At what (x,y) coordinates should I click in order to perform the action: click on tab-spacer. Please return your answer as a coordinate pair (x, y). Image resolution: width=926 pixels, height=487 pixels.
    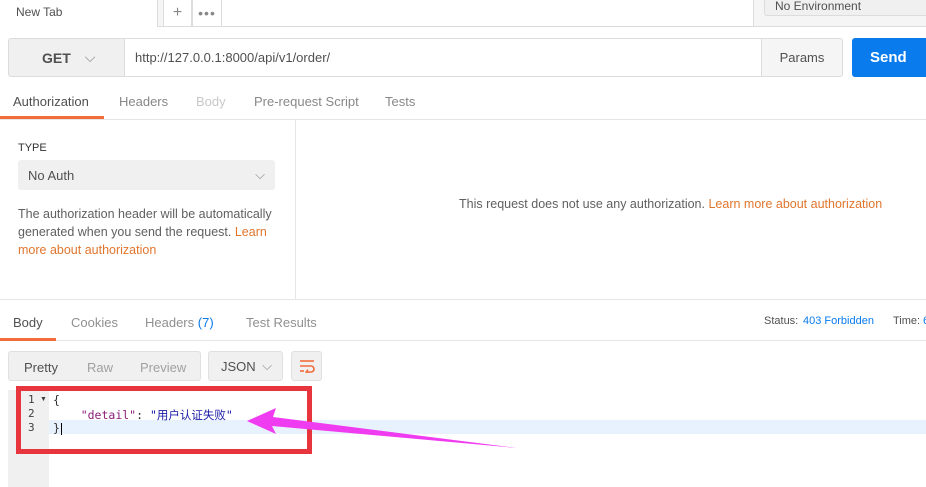
    Looking at the image, I should click on (488, 13).